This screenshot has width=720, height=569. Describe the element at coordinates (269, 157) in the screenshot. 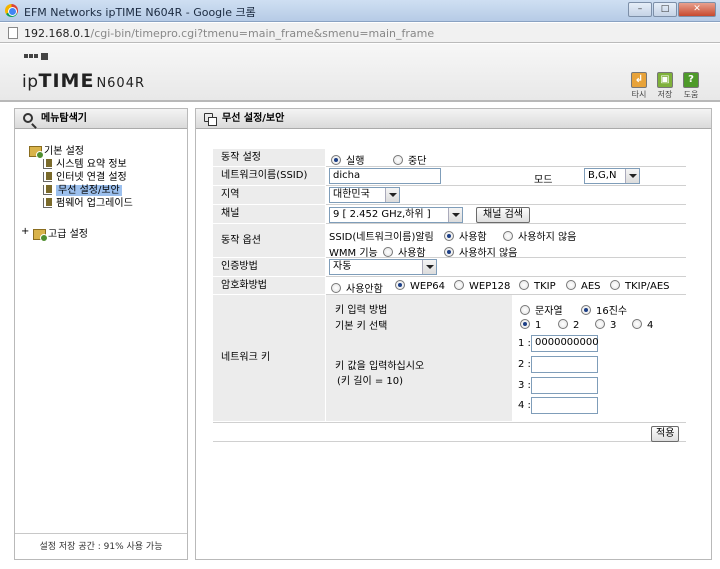

I see `label-operation: 동작 설정` at that location.